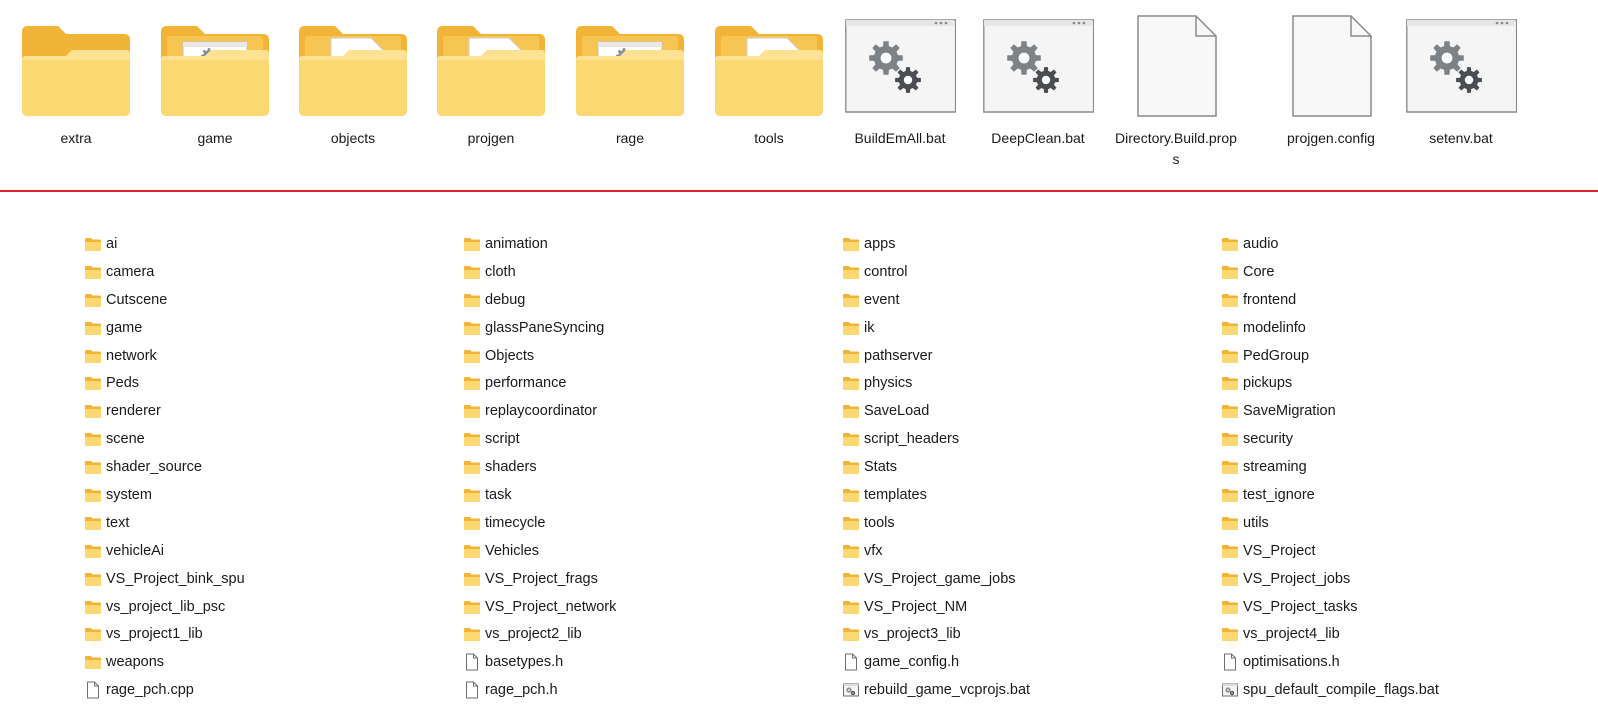 Image resolution: width=1598 pixels, height=724 pixels. Describe the element at coordinates (269, 607) in the screenshot. I see `list-item: vs_project_lib_psc` at that location.